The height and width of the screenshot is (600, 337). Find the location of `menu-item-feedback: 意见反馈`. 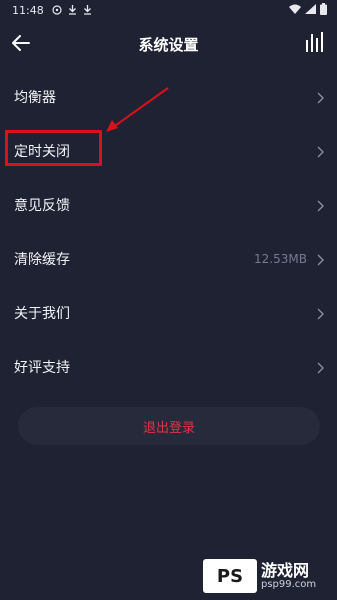

menu-item-feedback: 意见反馈 is located at coordinates (168, 205).